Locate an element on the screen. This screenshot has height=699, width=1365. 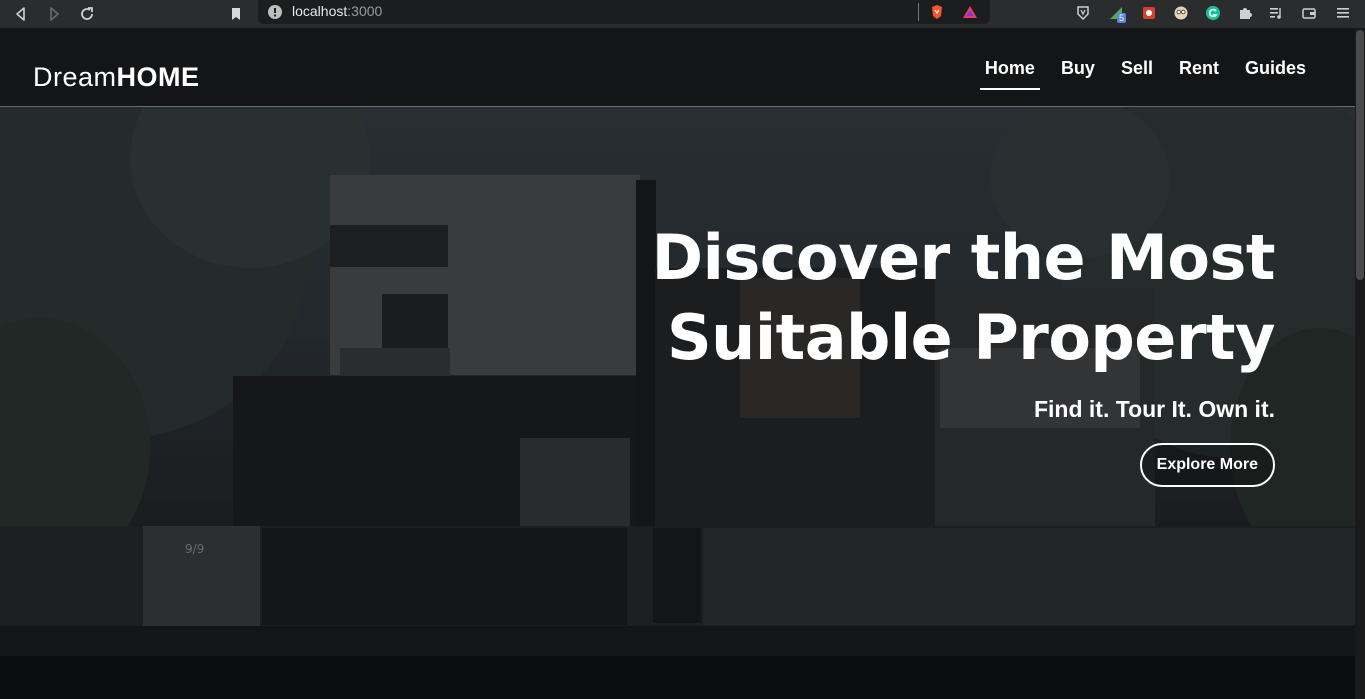
playlist-icon is located at coordinates (1276, 13).